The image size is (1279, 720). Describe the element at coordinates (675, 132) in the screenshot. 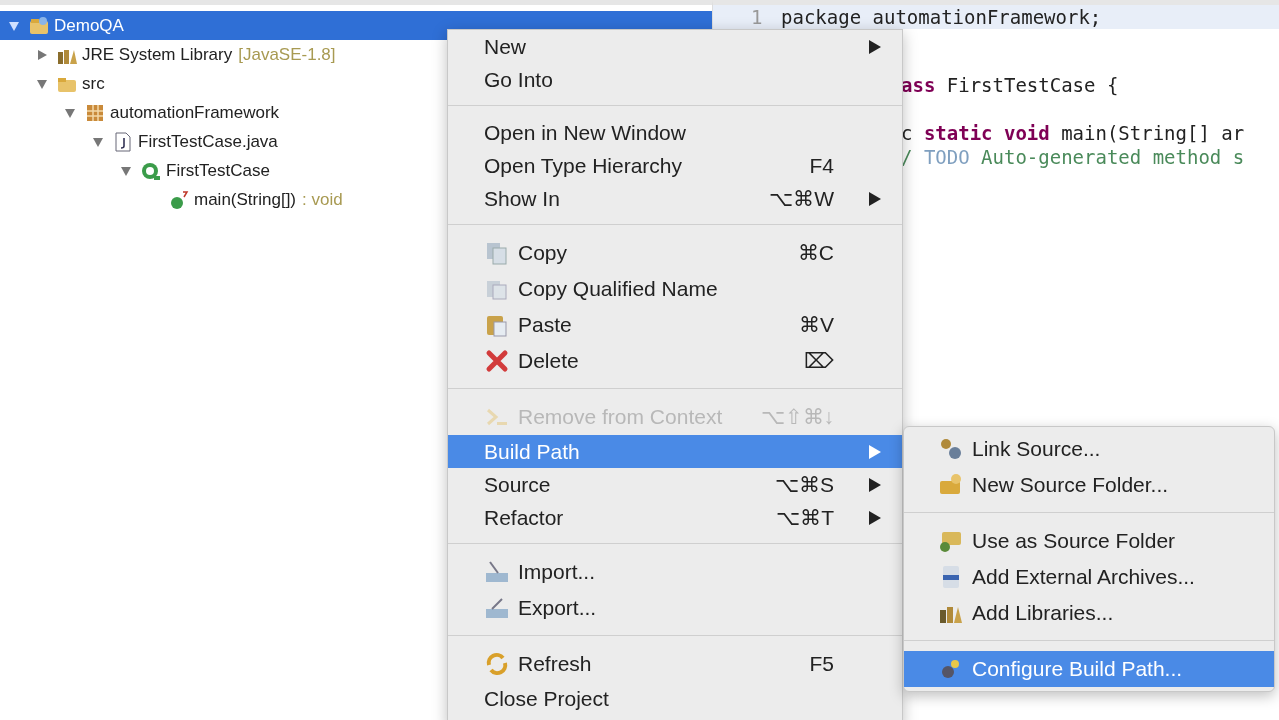

I see `menu-item: Open in New Window` at that location.